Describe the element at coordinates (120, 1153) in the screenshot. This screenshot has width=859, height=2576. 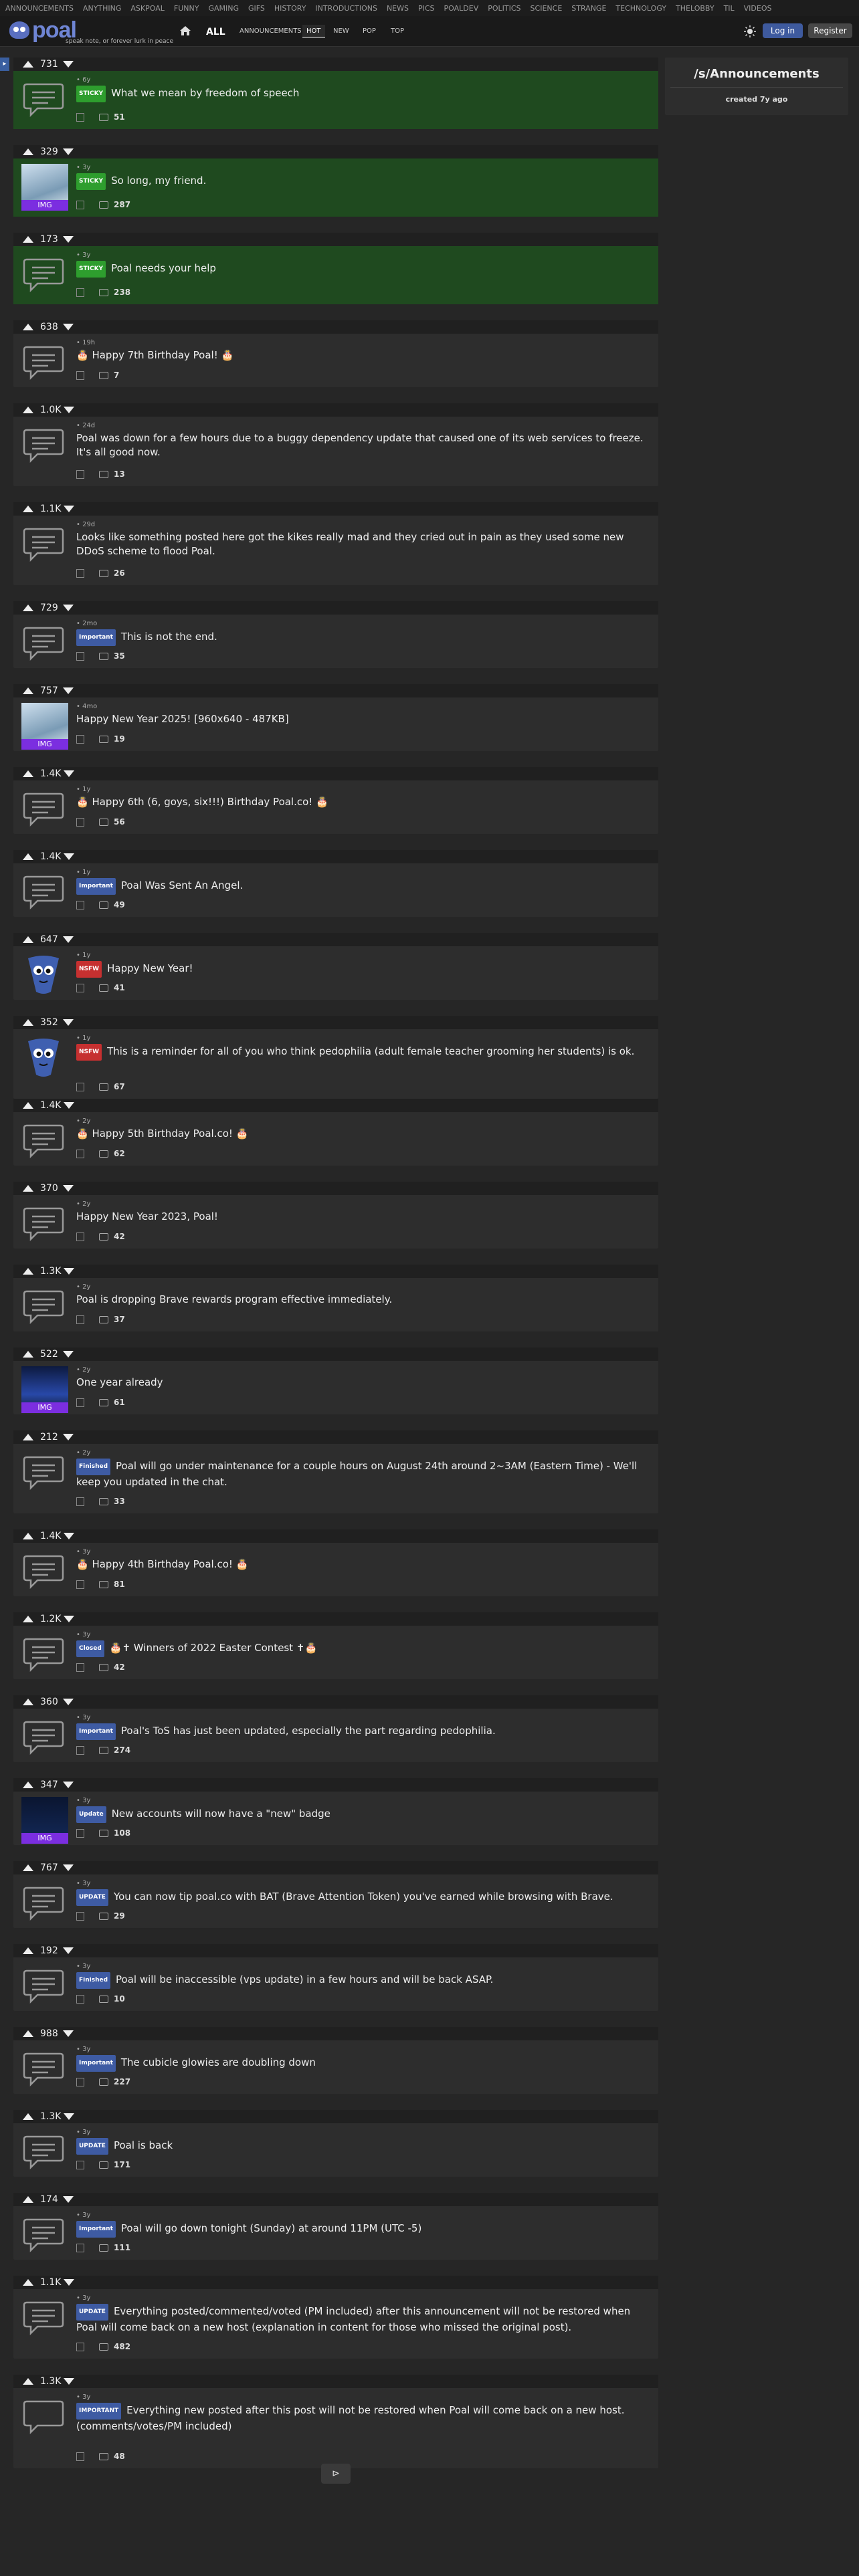
I see `comment-count: 62` at that location.